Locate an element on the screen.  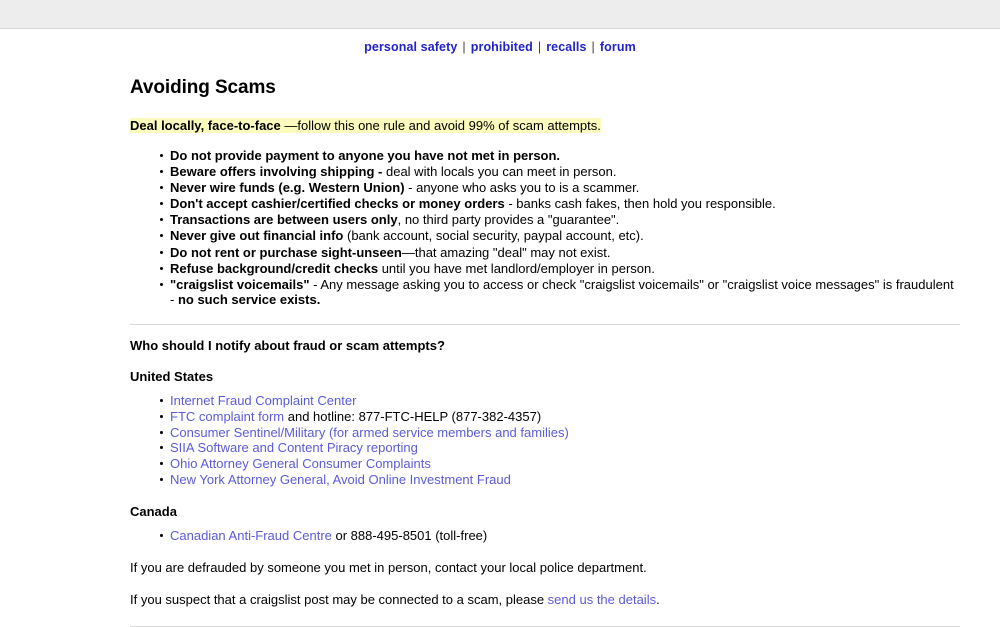
rule-bold: Transactions are between users only is located at coordinates (284, 220).